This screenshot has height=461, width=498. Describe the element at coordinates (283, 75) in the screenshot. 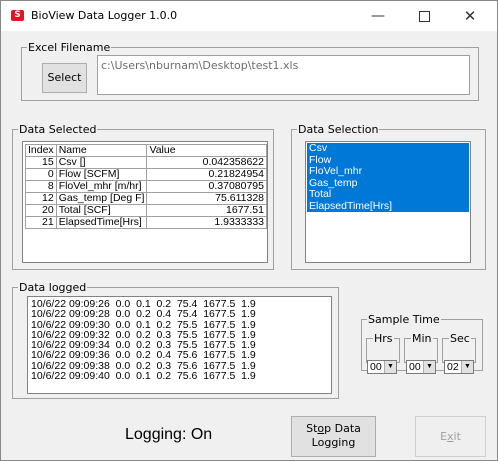

I see `filename-field: c:\Users\nburnam\Desktop\test1.xls` at that location.